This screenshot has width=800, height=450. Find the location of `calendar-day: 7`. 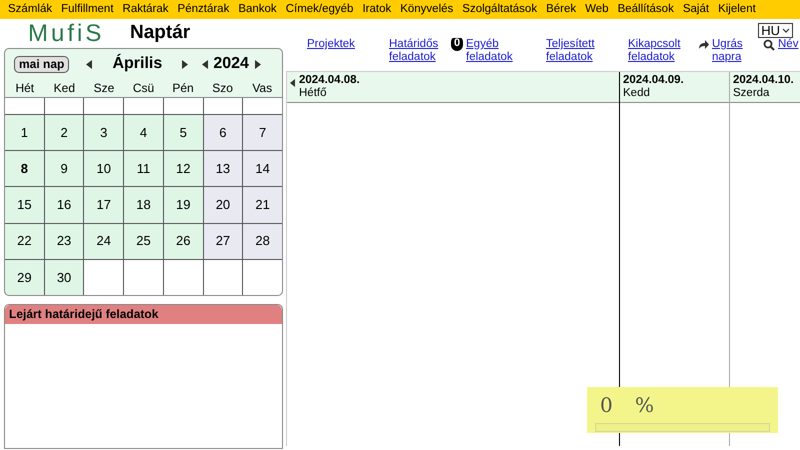

calendar-day: 7 is located at coordinates (262, 132).